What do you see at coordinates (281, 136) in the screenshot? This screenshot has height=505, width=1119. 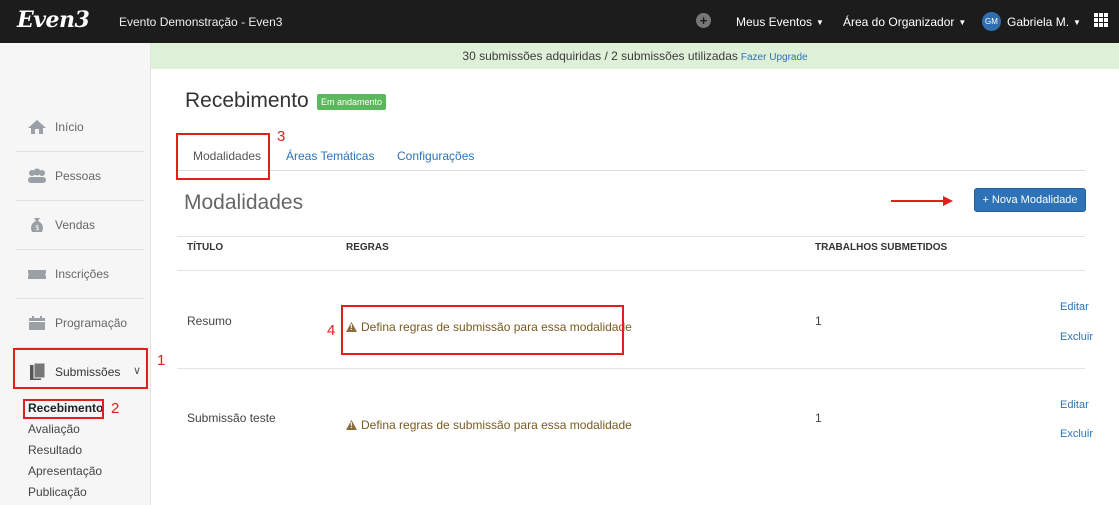 I see `annotation-number-3: 3` at bounding box center [281, 136].